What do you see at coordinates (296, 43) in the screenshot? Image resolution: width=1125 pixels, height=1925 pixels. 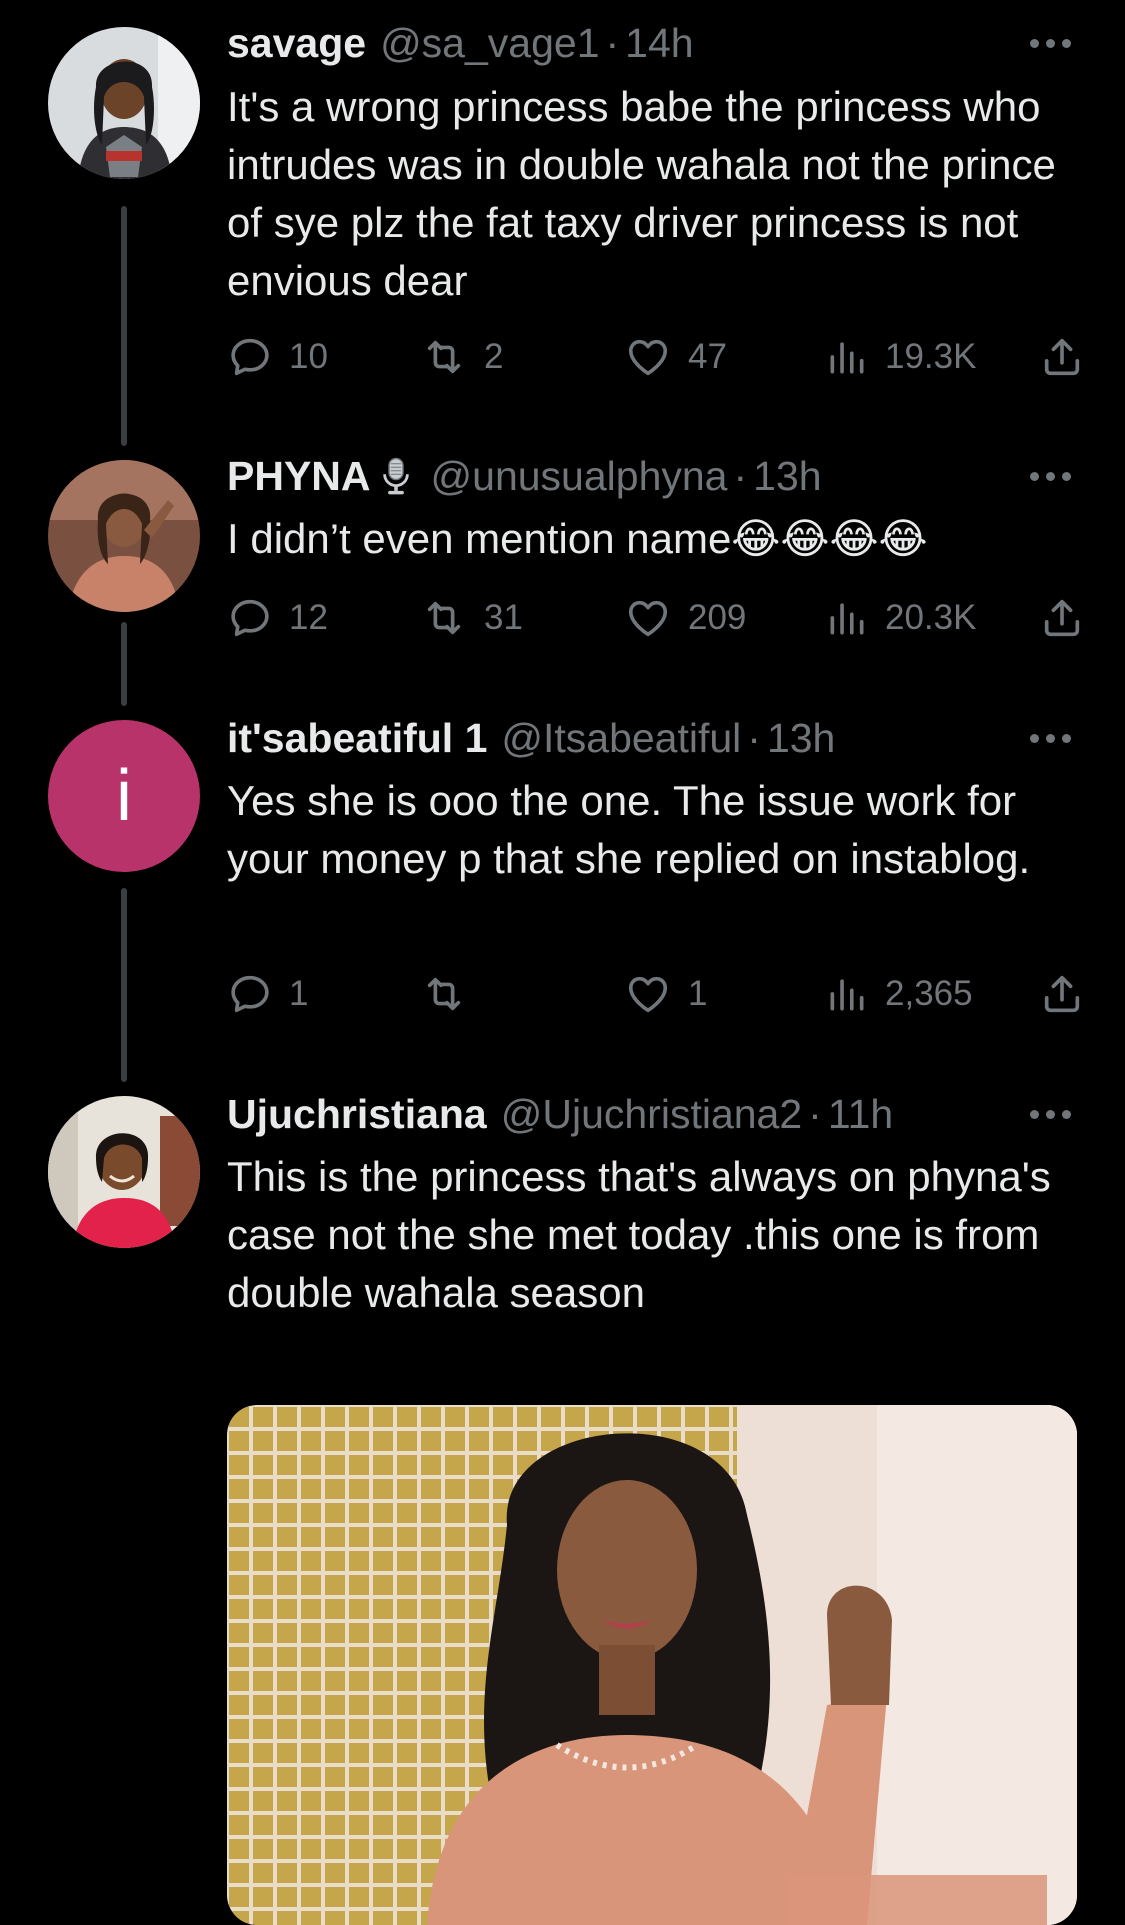 I see `display-name: savage` at bounding box center [296, 43].